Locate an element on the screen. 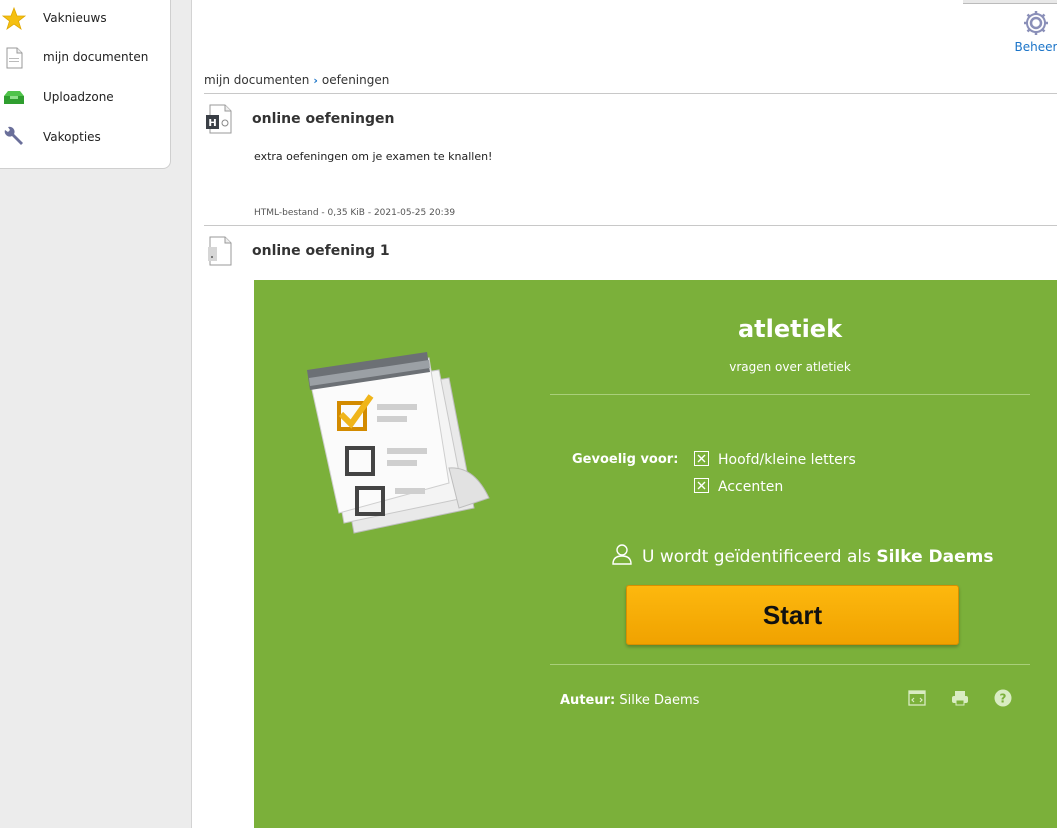 The image size is (1057, 835). option-label: Hoofd/kleine letters is located at coordinates (787, 460).